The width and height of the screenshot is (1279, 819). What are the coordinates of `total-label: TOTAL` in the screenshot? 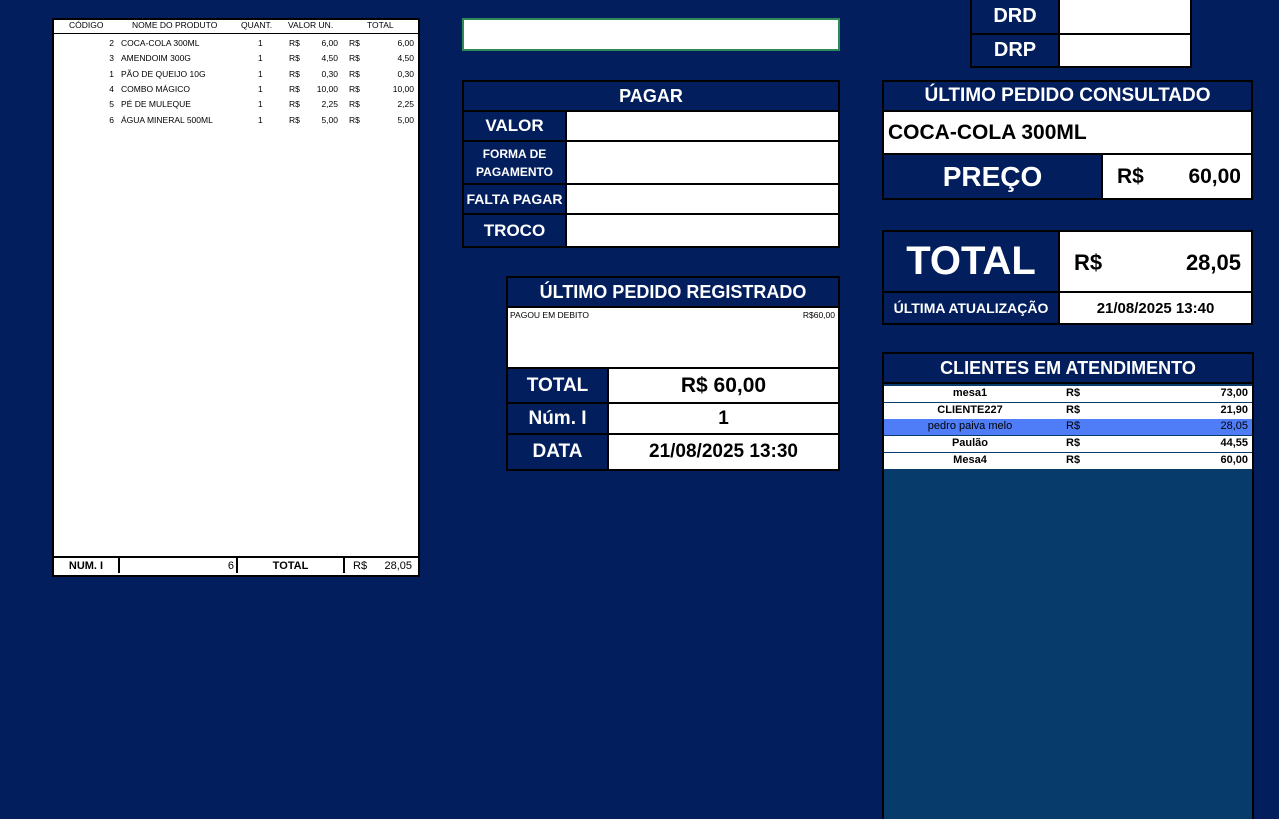 It's located at (971, 261).